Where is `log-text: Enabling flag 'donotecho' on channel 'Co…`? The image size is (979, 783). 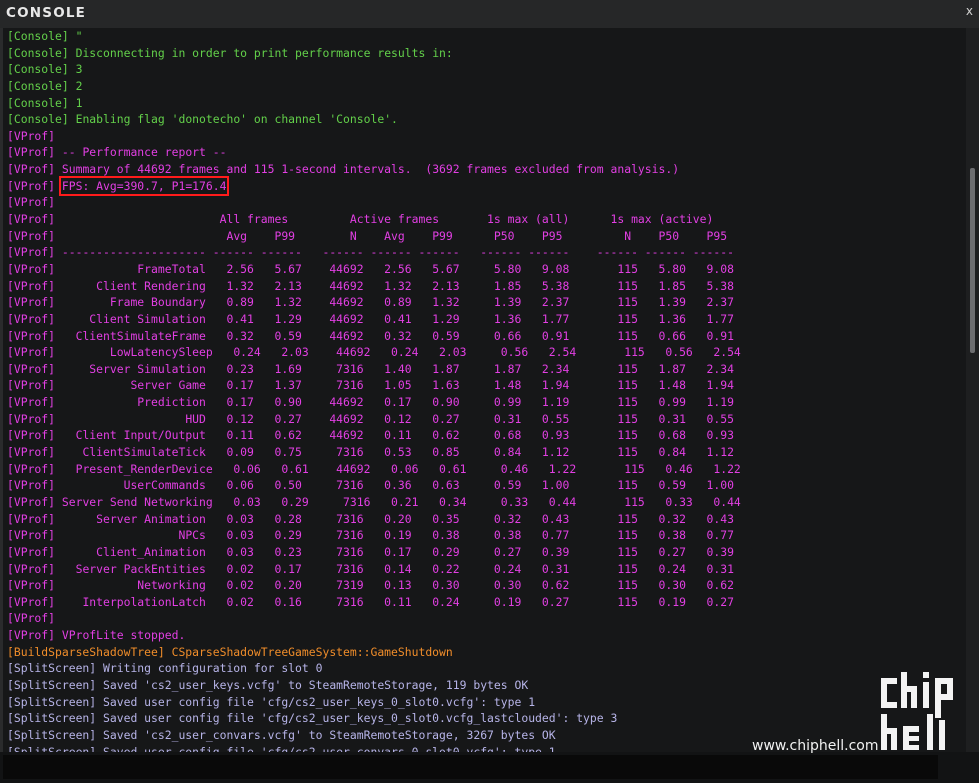 log-text: Enabling flag 'donotecho' on channel 'Co… is located at coordinates (233, 119).